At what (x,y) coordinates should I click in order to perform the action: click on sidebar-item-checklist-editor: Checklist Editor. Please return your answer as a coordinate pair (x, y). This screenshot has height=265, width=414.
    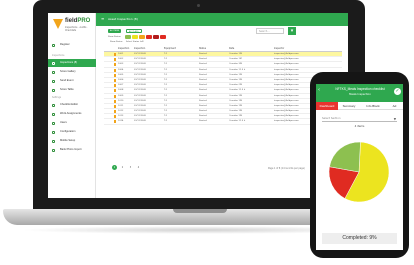
    Looking at the image, I should click on (72, 105).